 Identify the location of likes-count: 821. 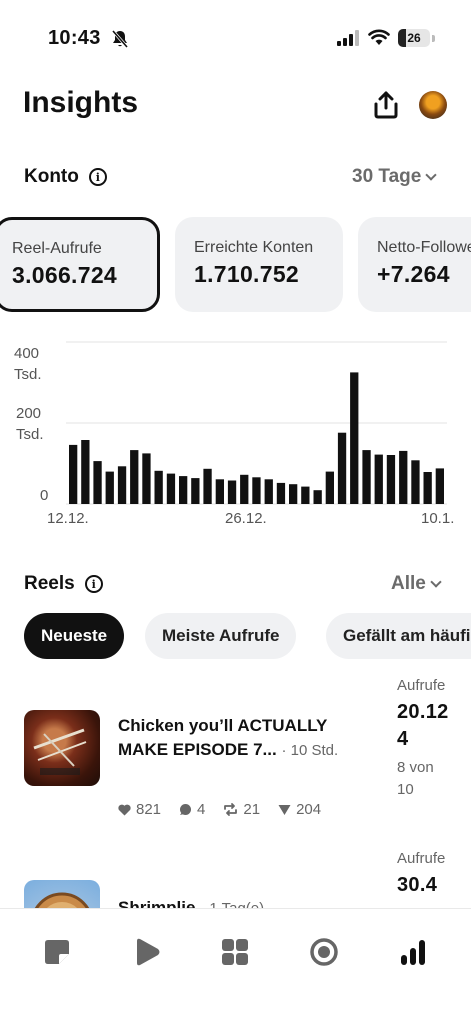
(149, 809).